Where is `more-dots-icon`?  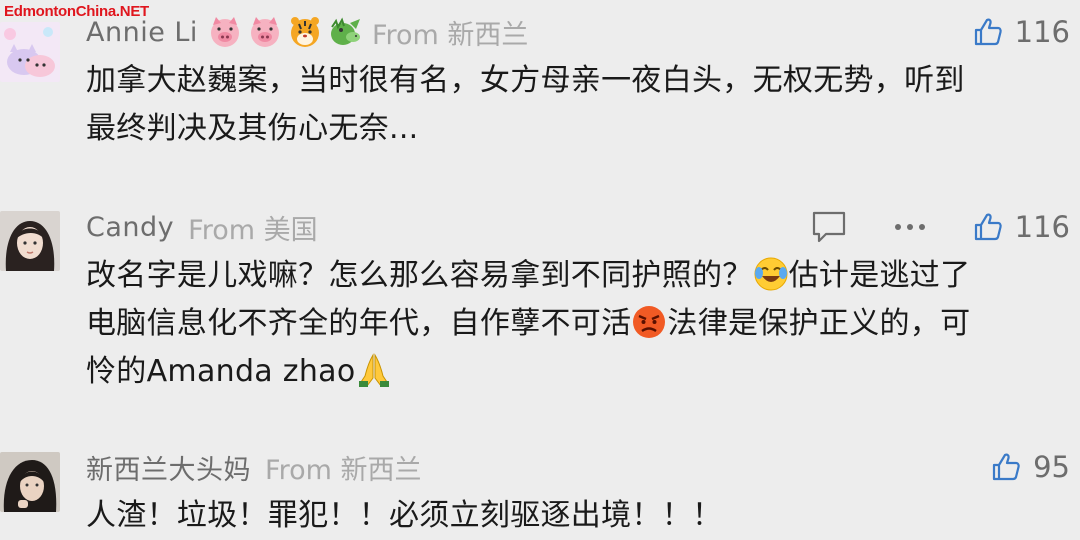 more-dots-icon is located at coordinates (910, 227).